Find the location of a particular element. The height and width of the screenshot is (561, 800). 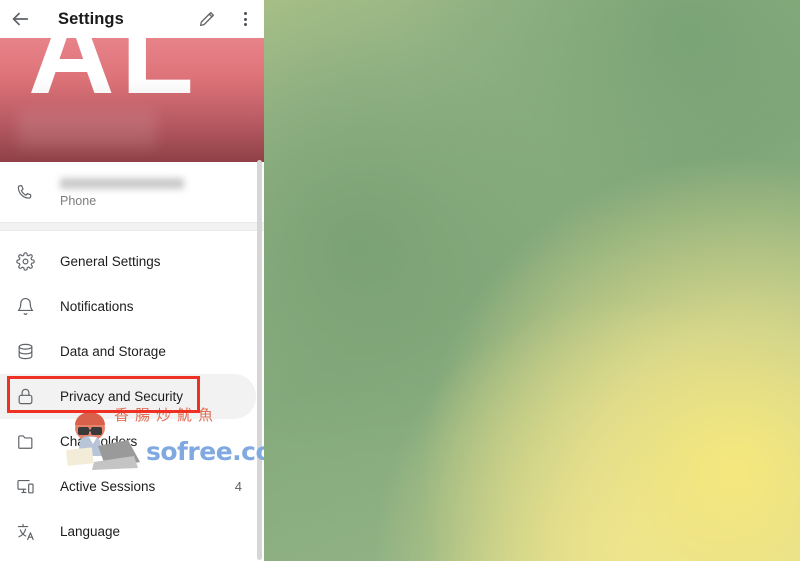

profile-initials: AL is located at coordinates (114, 75).